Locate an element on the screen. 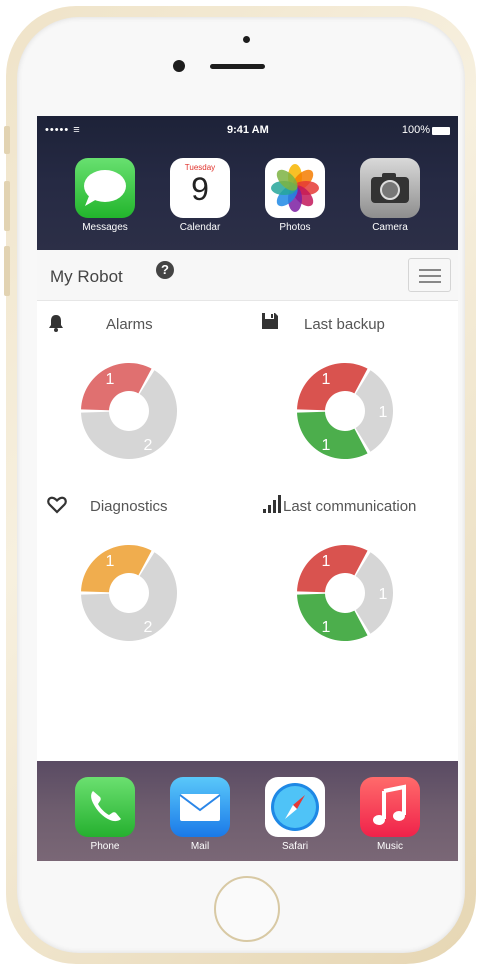 Image resolution: width=482 pixels, height=970 pixels. earpiece-speaker is located at coordinates (237, 66).